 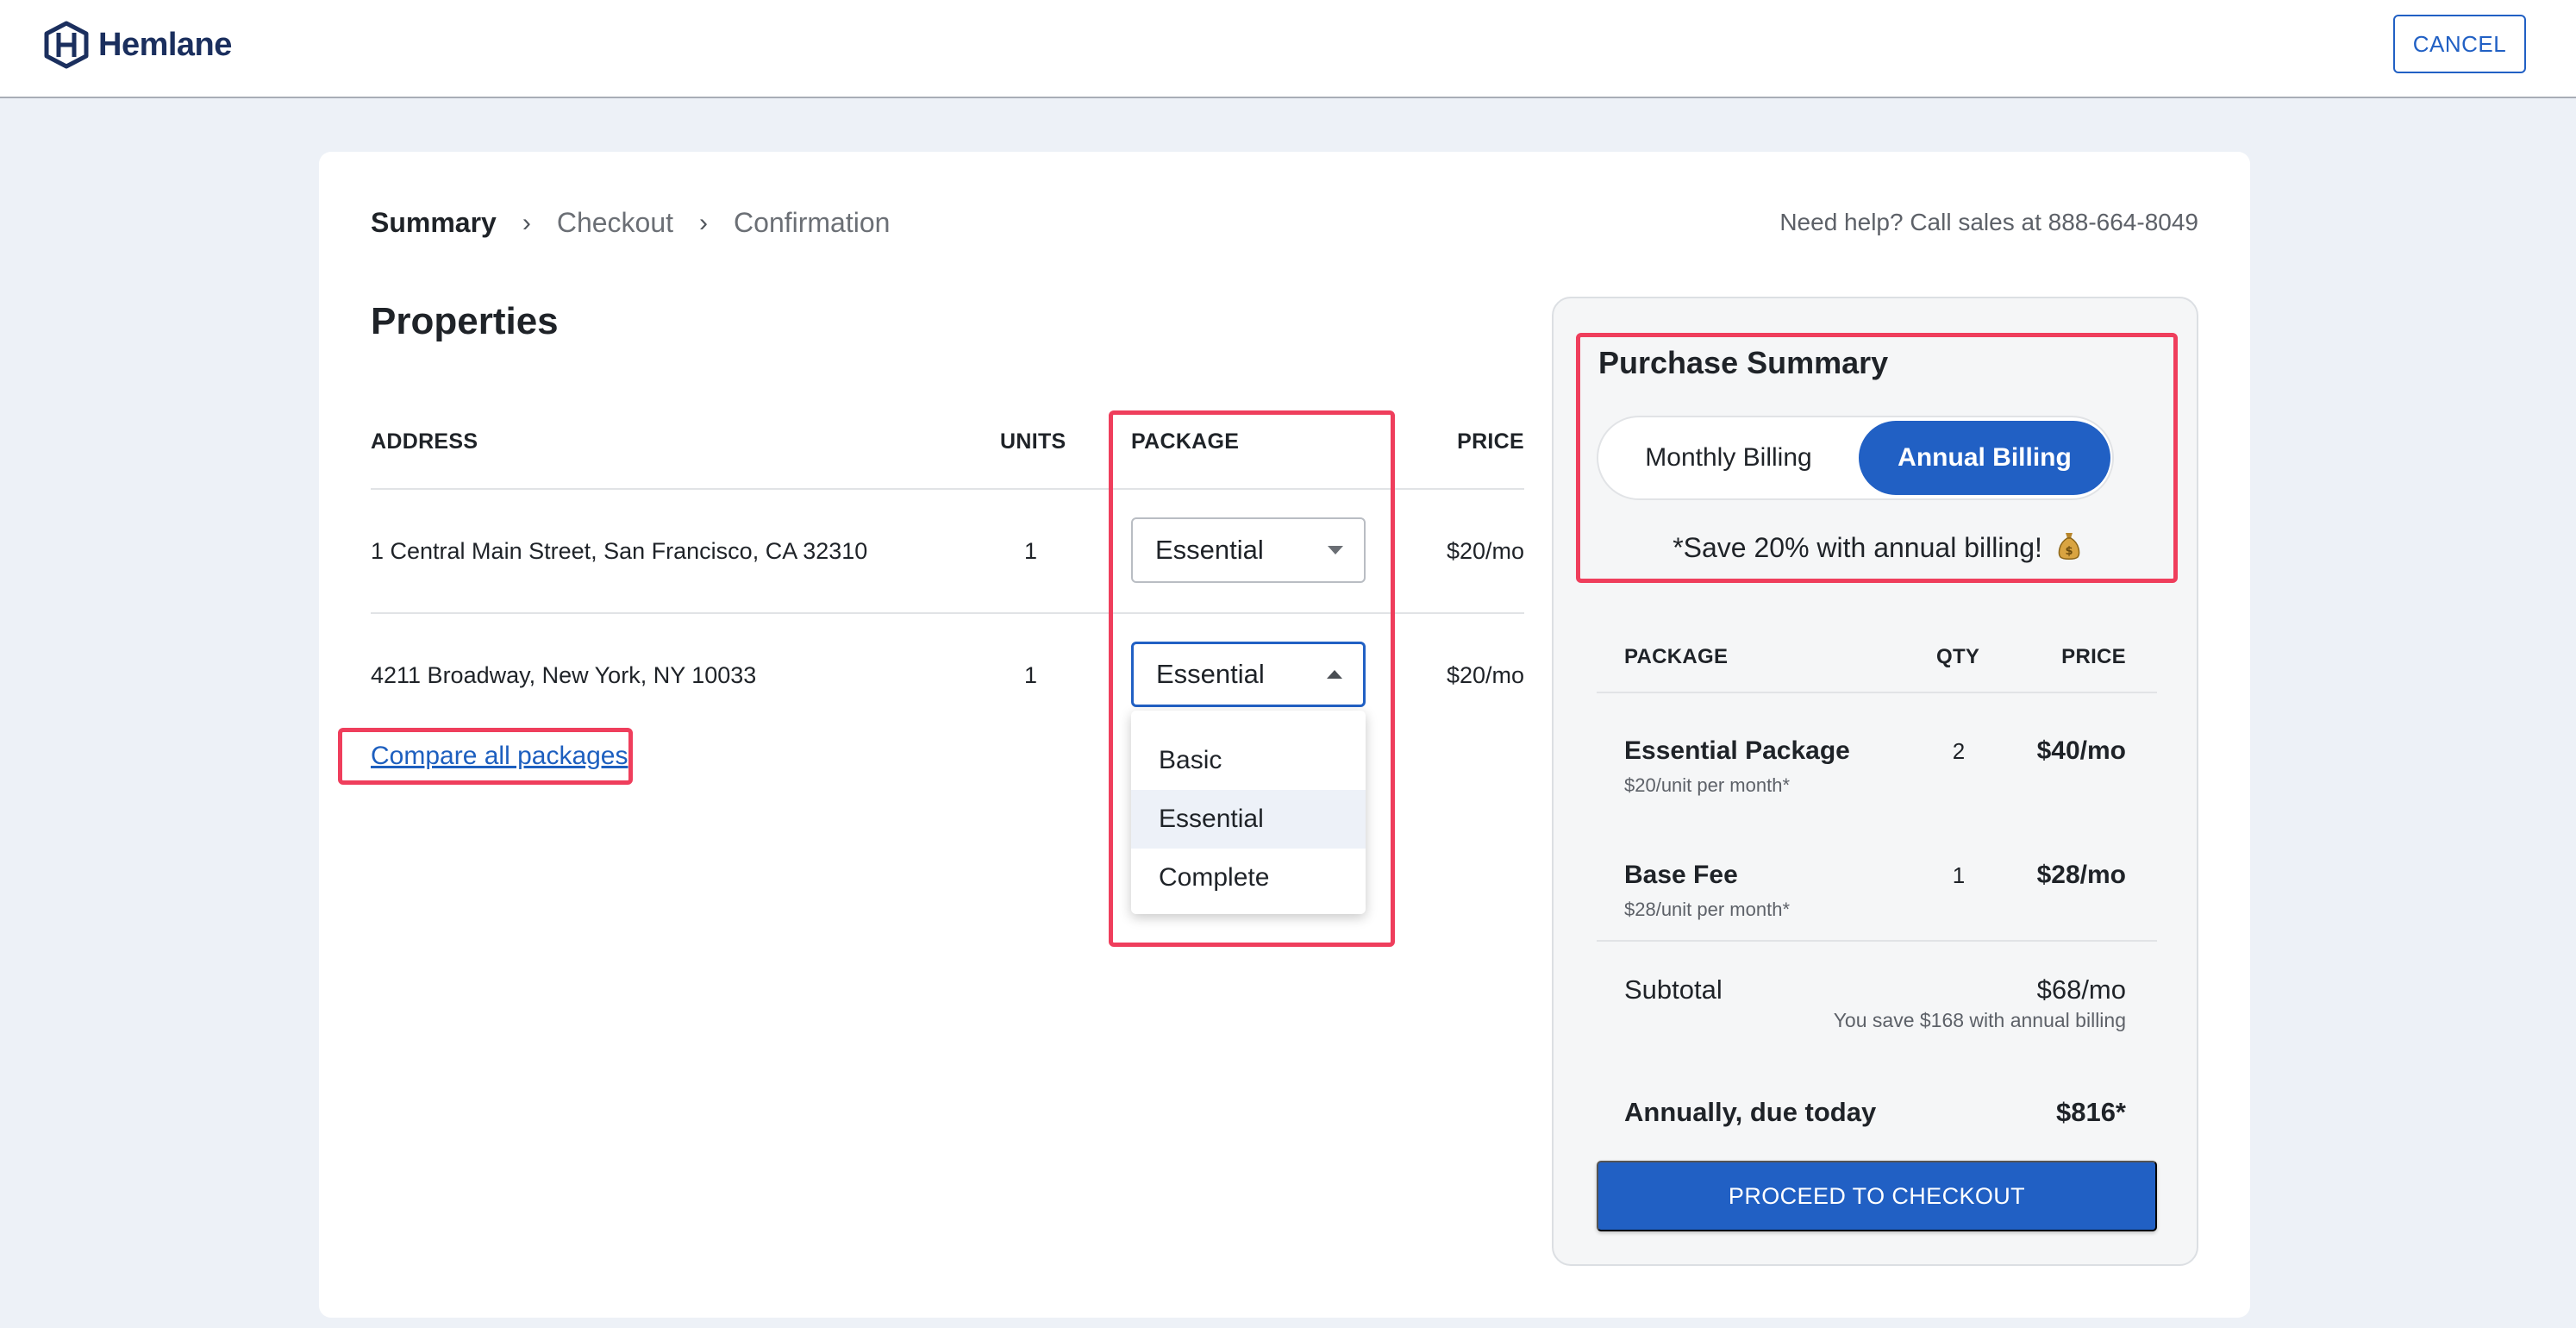 What do you see at coordinates (1031, 675) in the screenshot?
I see `row-2-units: 1` at bounding box center [1031, 675].